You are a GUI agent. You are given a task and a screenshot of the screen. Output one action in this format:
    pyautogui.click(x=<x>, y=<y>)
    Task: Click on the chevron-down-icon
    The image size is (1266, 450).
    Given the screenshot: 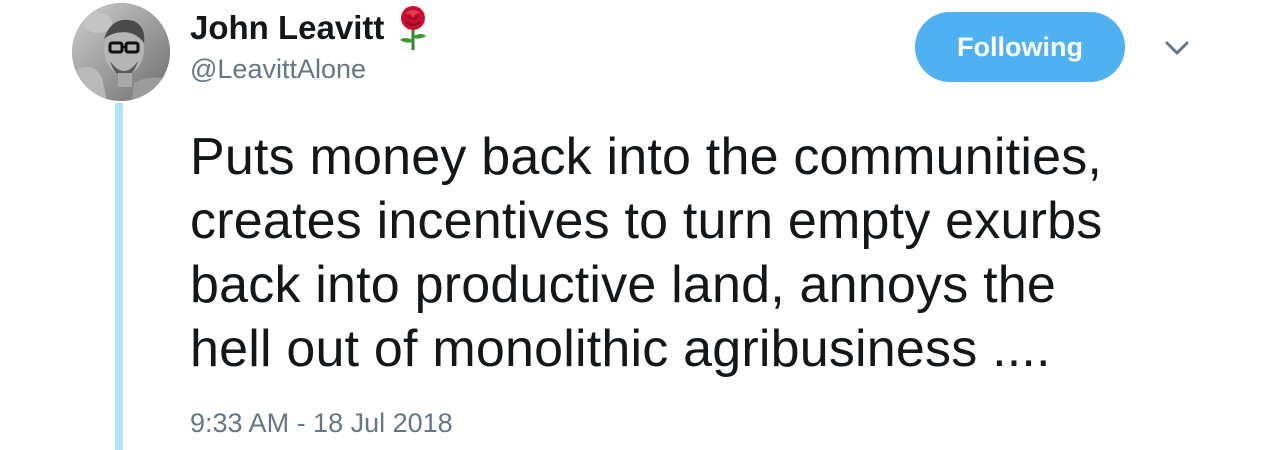 What is the action you would take?
    pyautogui.click(x=1177, y=48)
    